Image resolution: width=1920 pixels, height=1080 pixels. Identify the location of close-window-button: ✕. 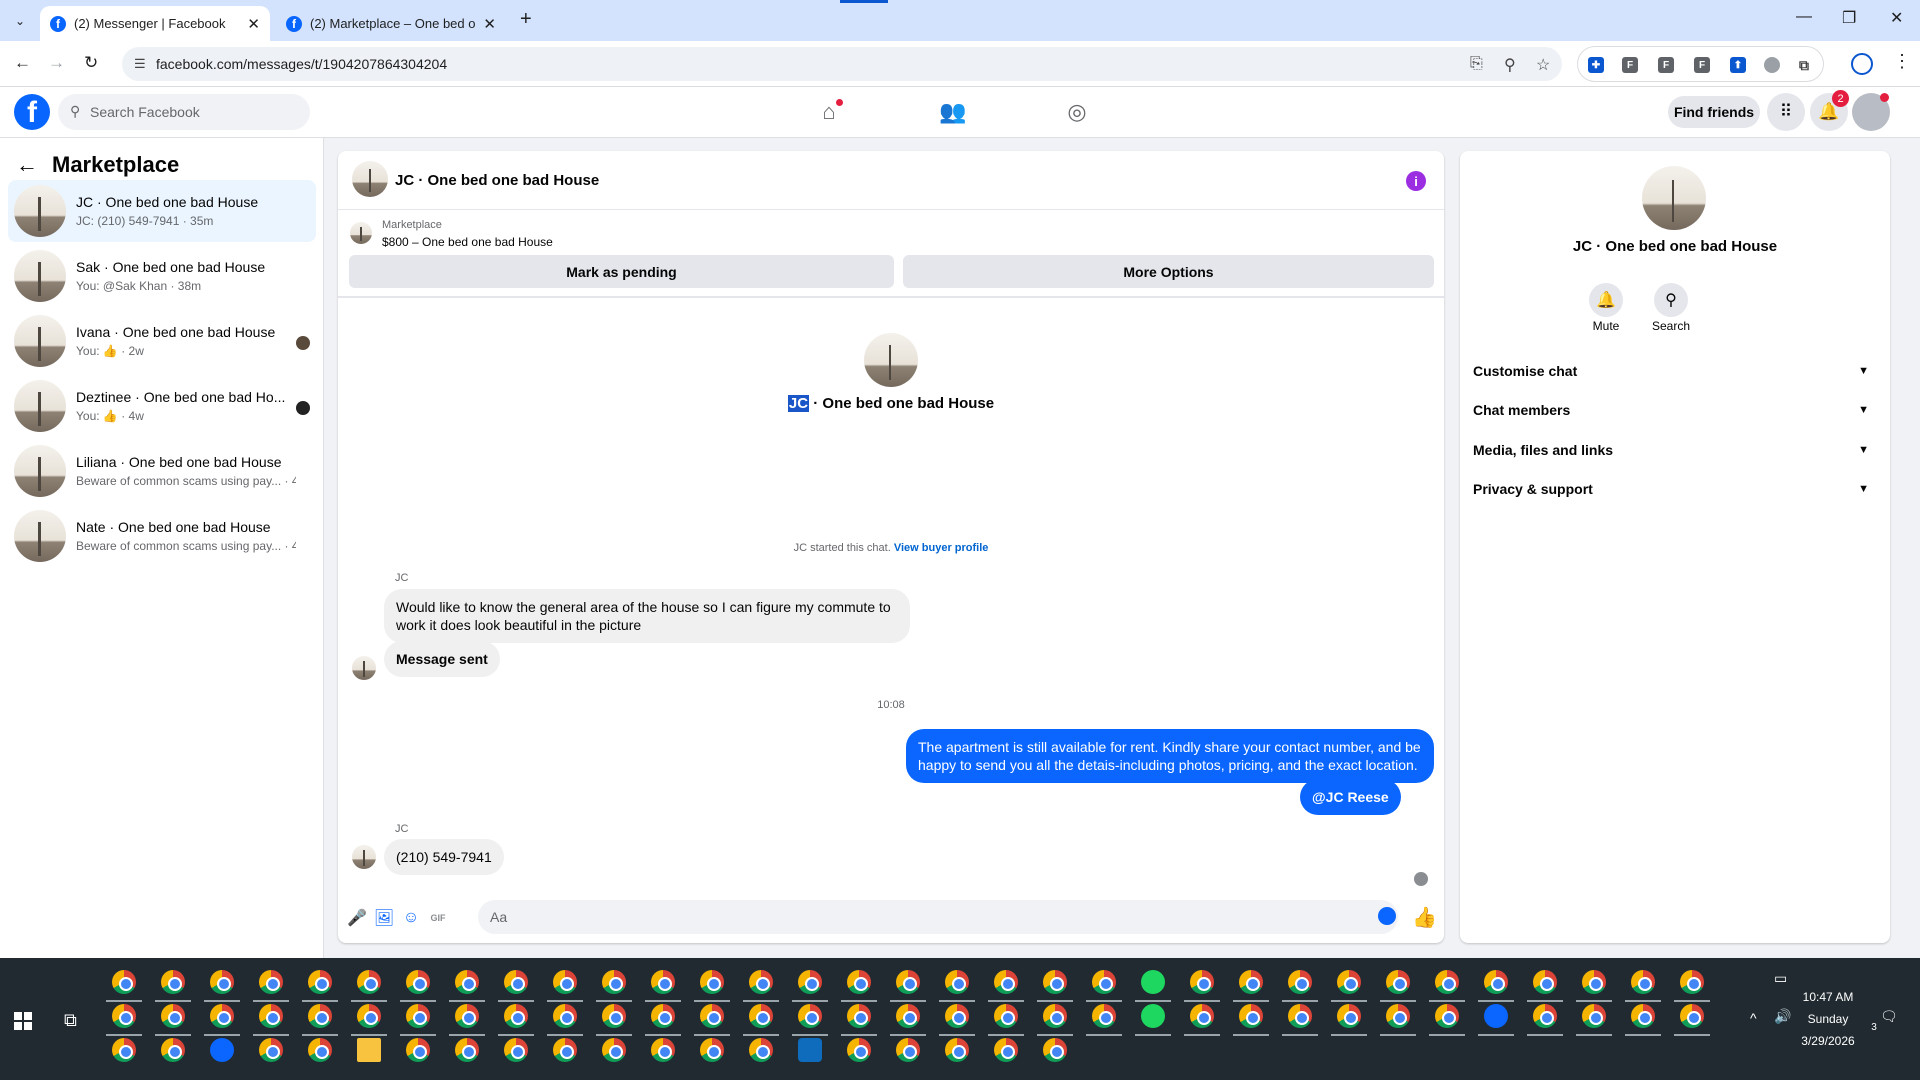
(1896, 18).